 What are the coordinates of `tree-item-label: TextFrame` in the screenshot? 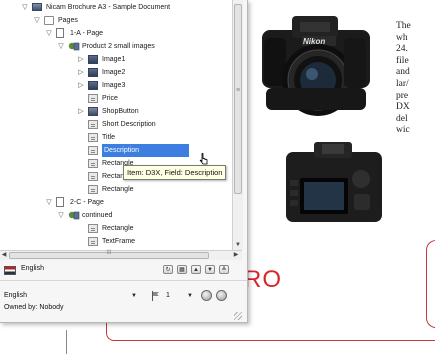 It's located at (119, 241).